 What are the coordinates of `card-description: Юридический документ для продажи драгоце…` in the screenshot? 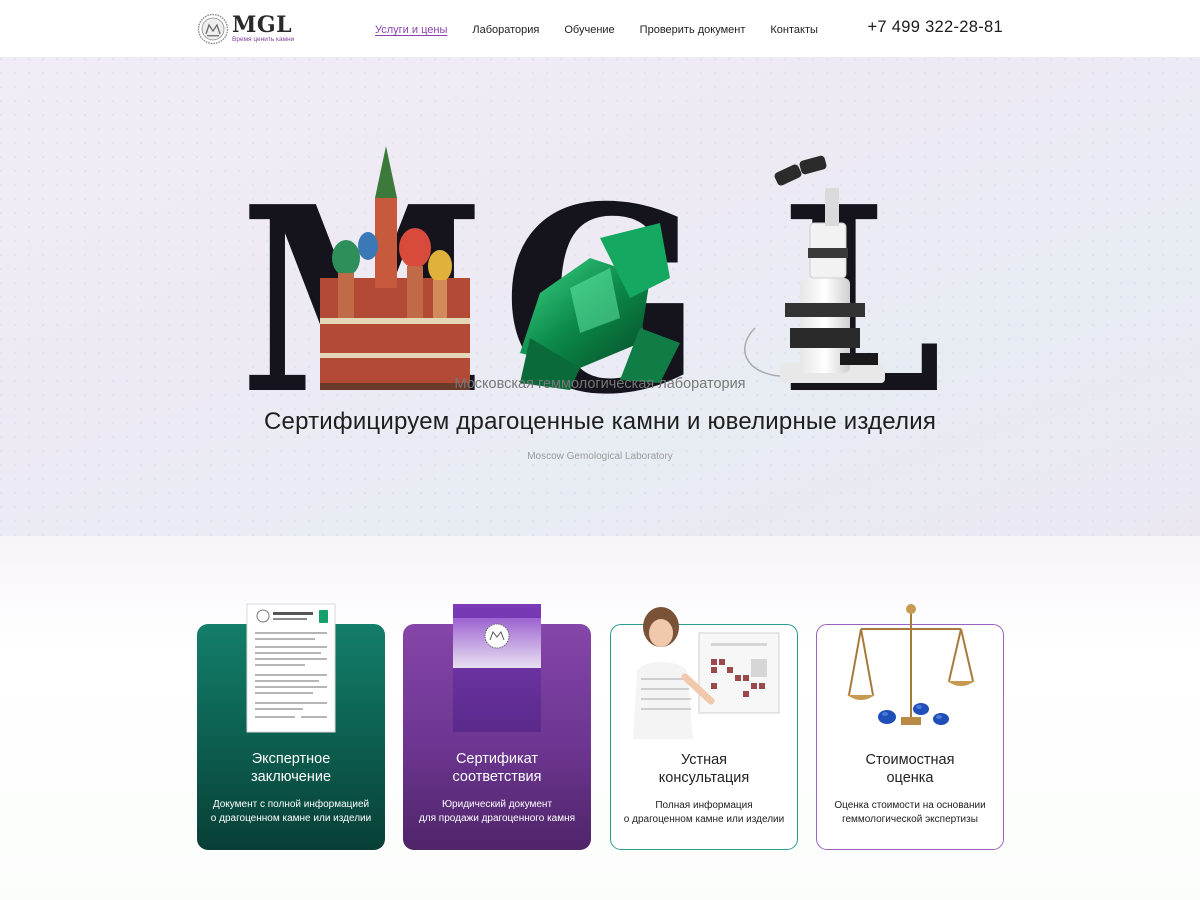 It's located at (497, 811).